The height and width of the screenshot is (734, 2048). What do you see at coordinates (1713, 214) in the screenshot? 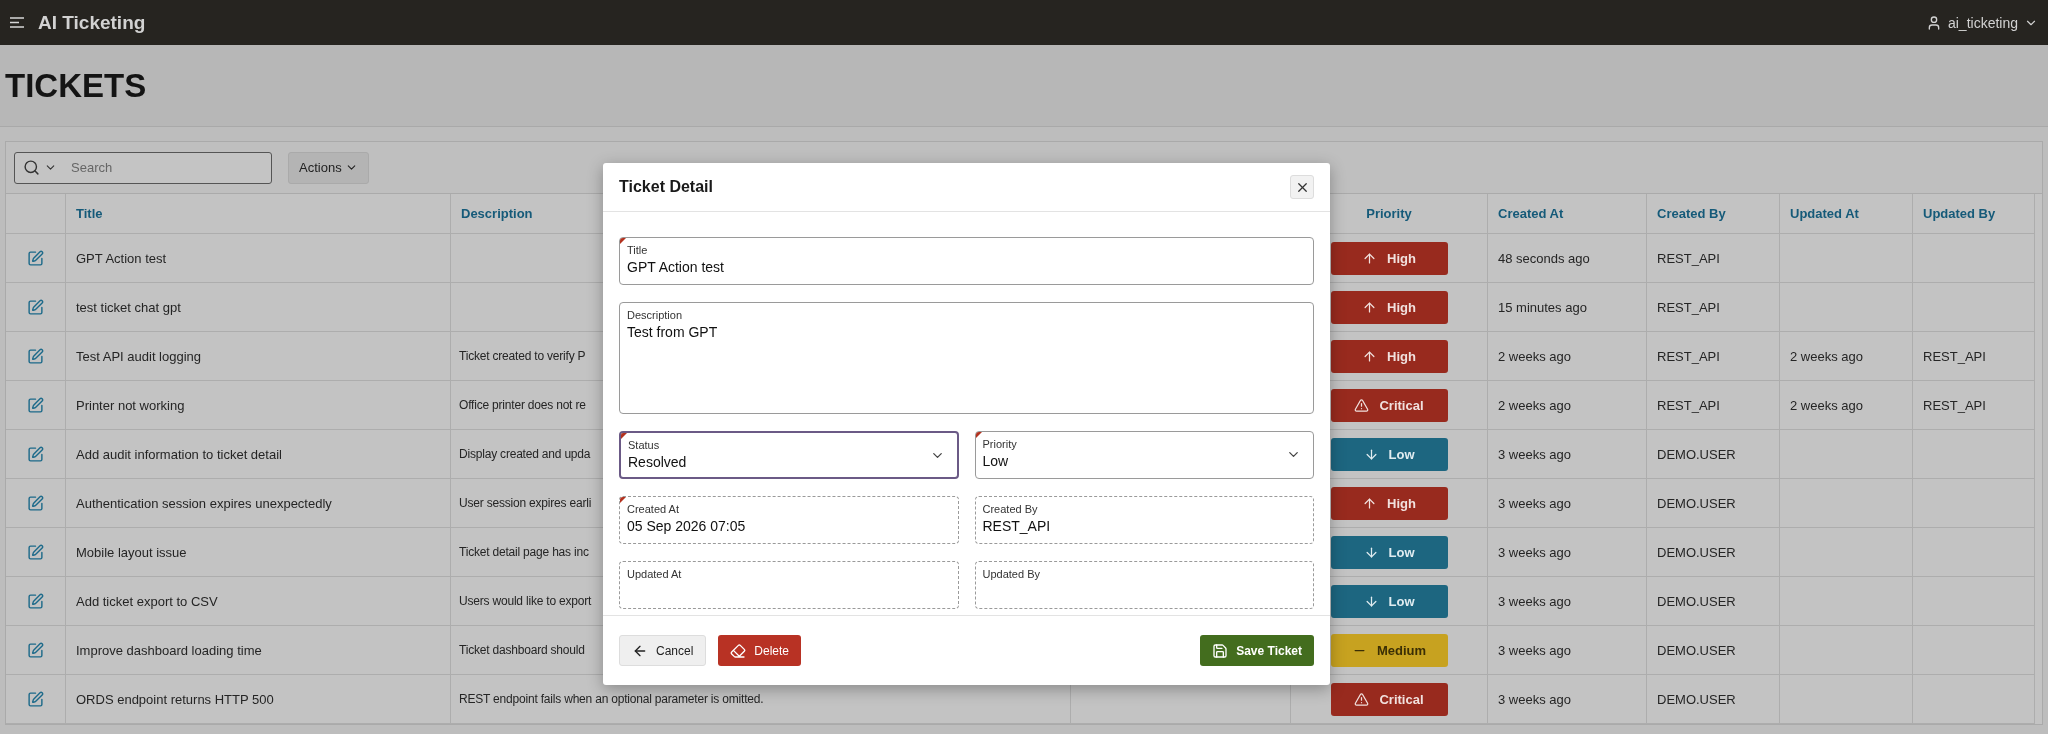
I see `column-header: Created By` at bounding box center [1713, 214].